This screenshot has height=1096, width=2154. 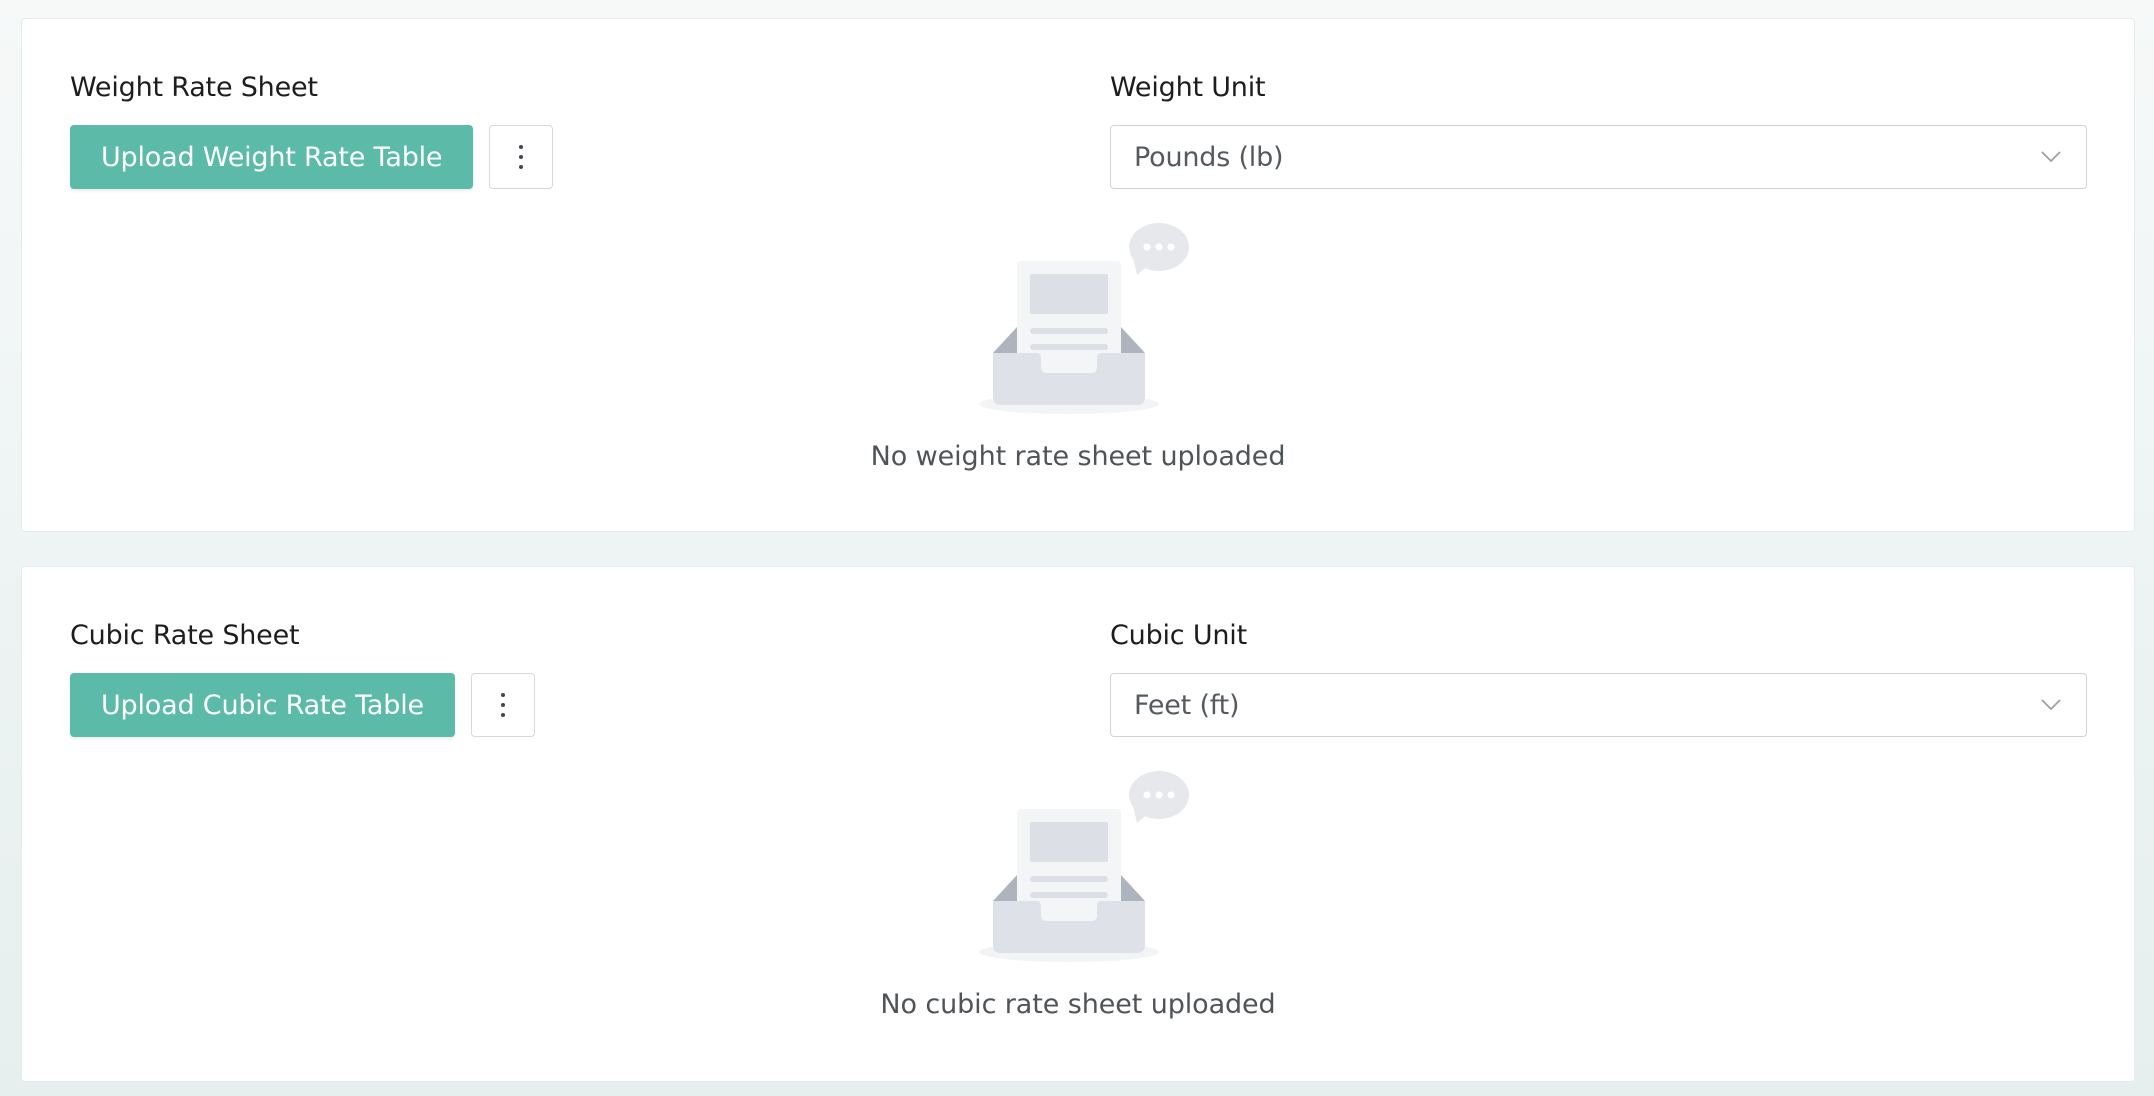 What do you see at coordinates (1078, 1004) in the screenshot?
I see `cubic-empty-message: No cubic rate sheet uploaded` at bounding box center [1078, 1004].